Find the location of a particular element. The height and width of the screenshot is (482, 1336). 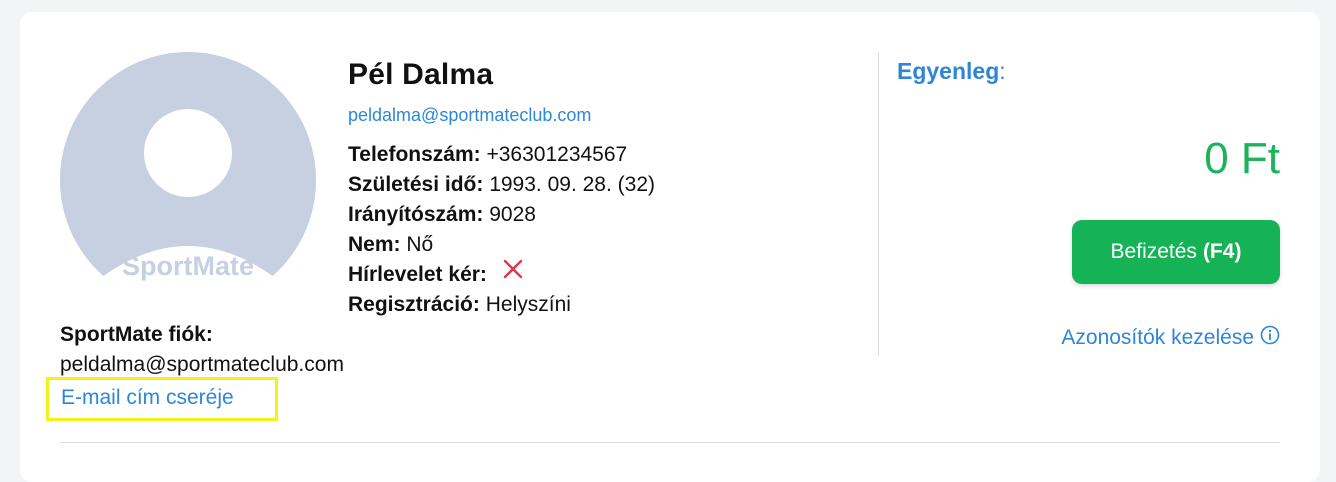

avatar-placeholder-icon: SportMate is located at coordinates (188, 180).